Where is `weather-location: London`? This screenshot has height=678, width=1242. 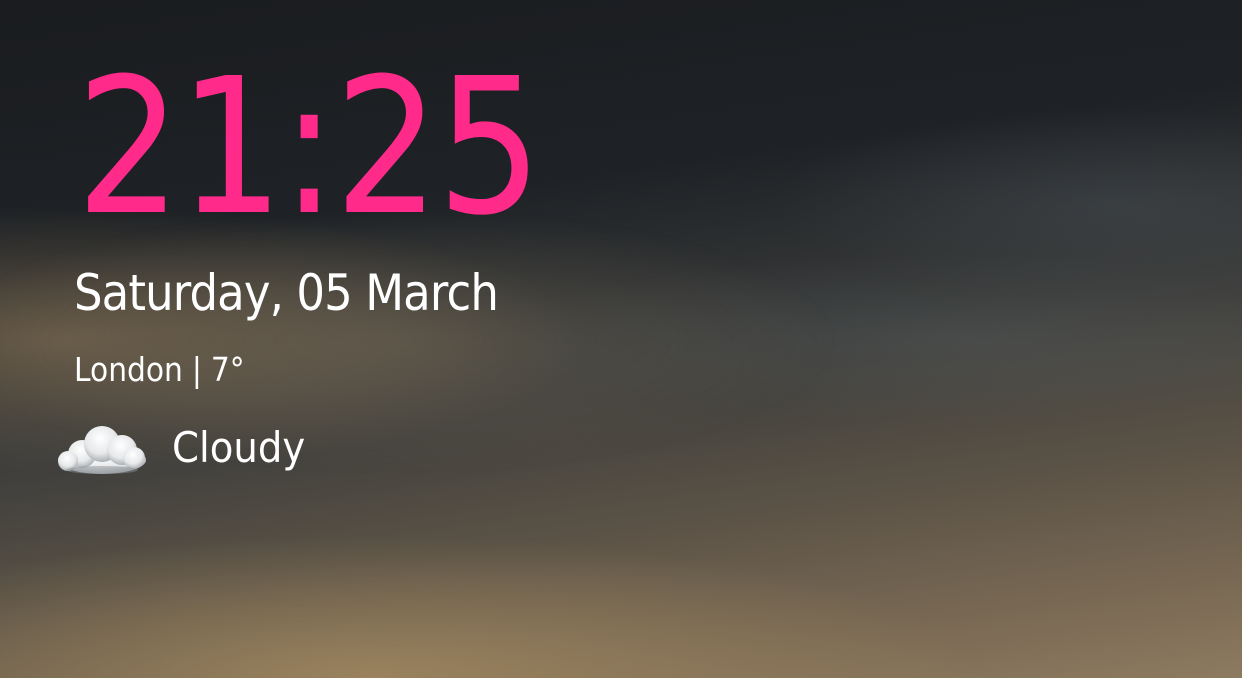
weather-location: London is located at coordinates (128, 369).